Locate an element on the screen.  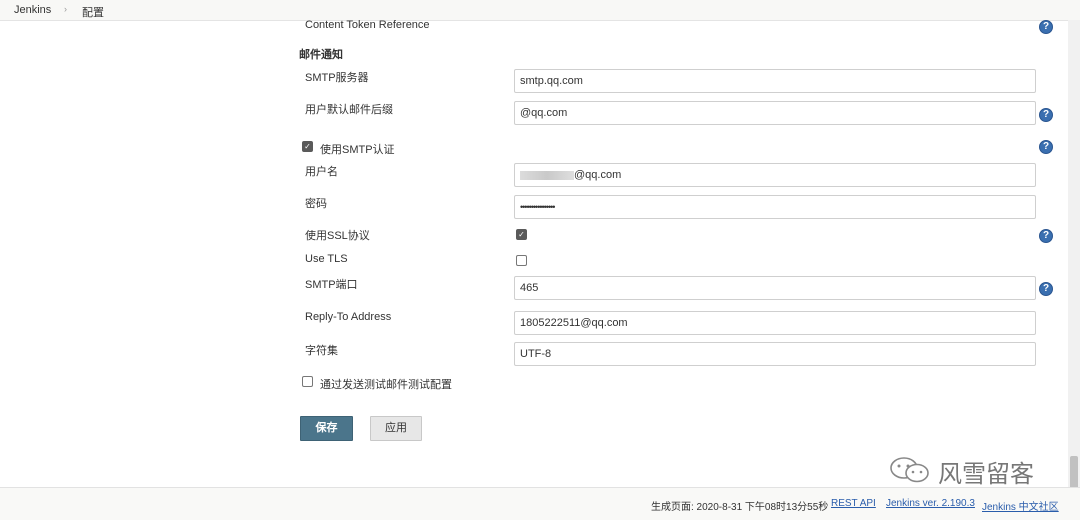
smtp-server-label: SMTP服务器 is located at coordinates (337, 78).